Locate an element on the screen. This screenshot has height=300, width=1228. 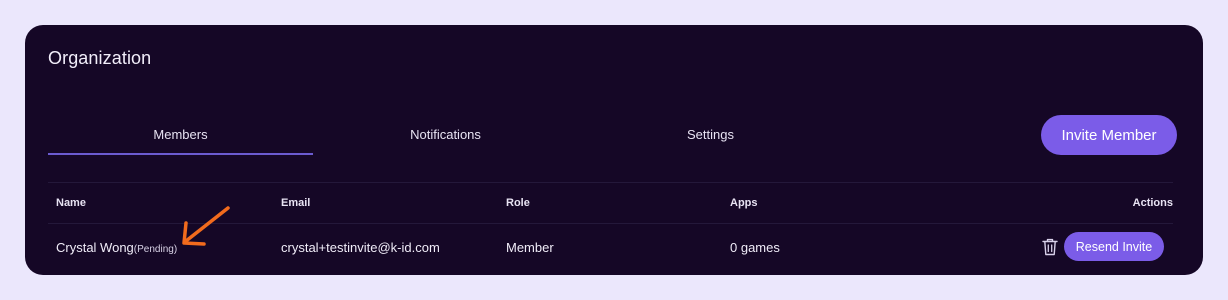
page-title: Organization is located at coordinates (100, 58).